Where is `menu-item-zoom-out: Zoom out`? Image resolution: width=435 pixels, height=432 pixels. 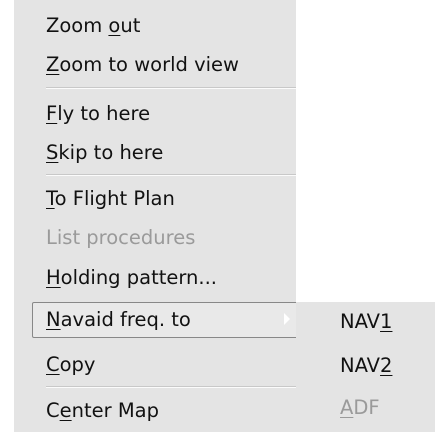 menu-item-zoom-out: Zoom out is located at coordinates (93, 26).